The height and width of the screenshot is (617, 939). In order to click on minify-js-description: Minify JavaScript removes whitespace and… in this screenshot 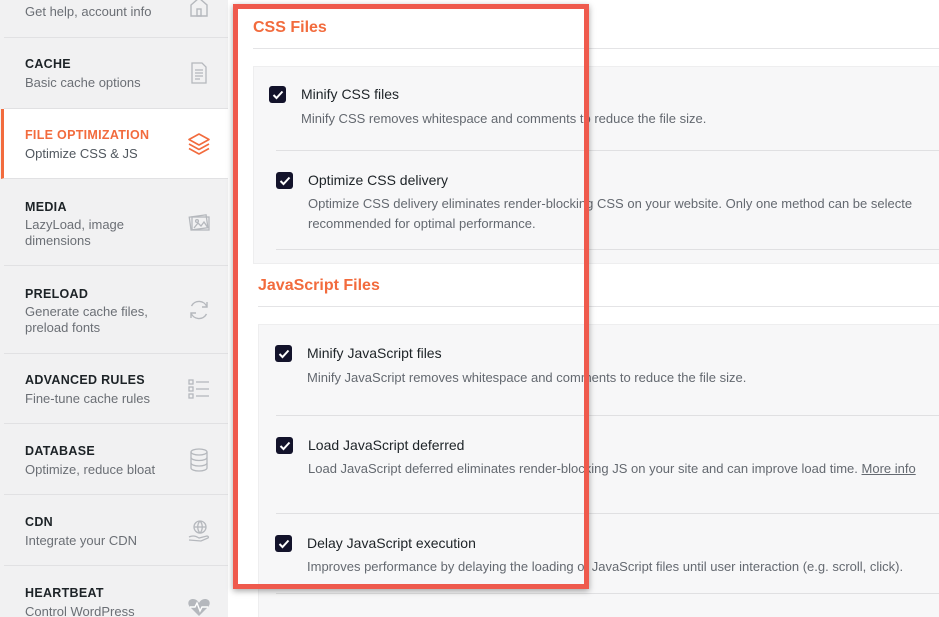, I will do `click(527, 377)`.